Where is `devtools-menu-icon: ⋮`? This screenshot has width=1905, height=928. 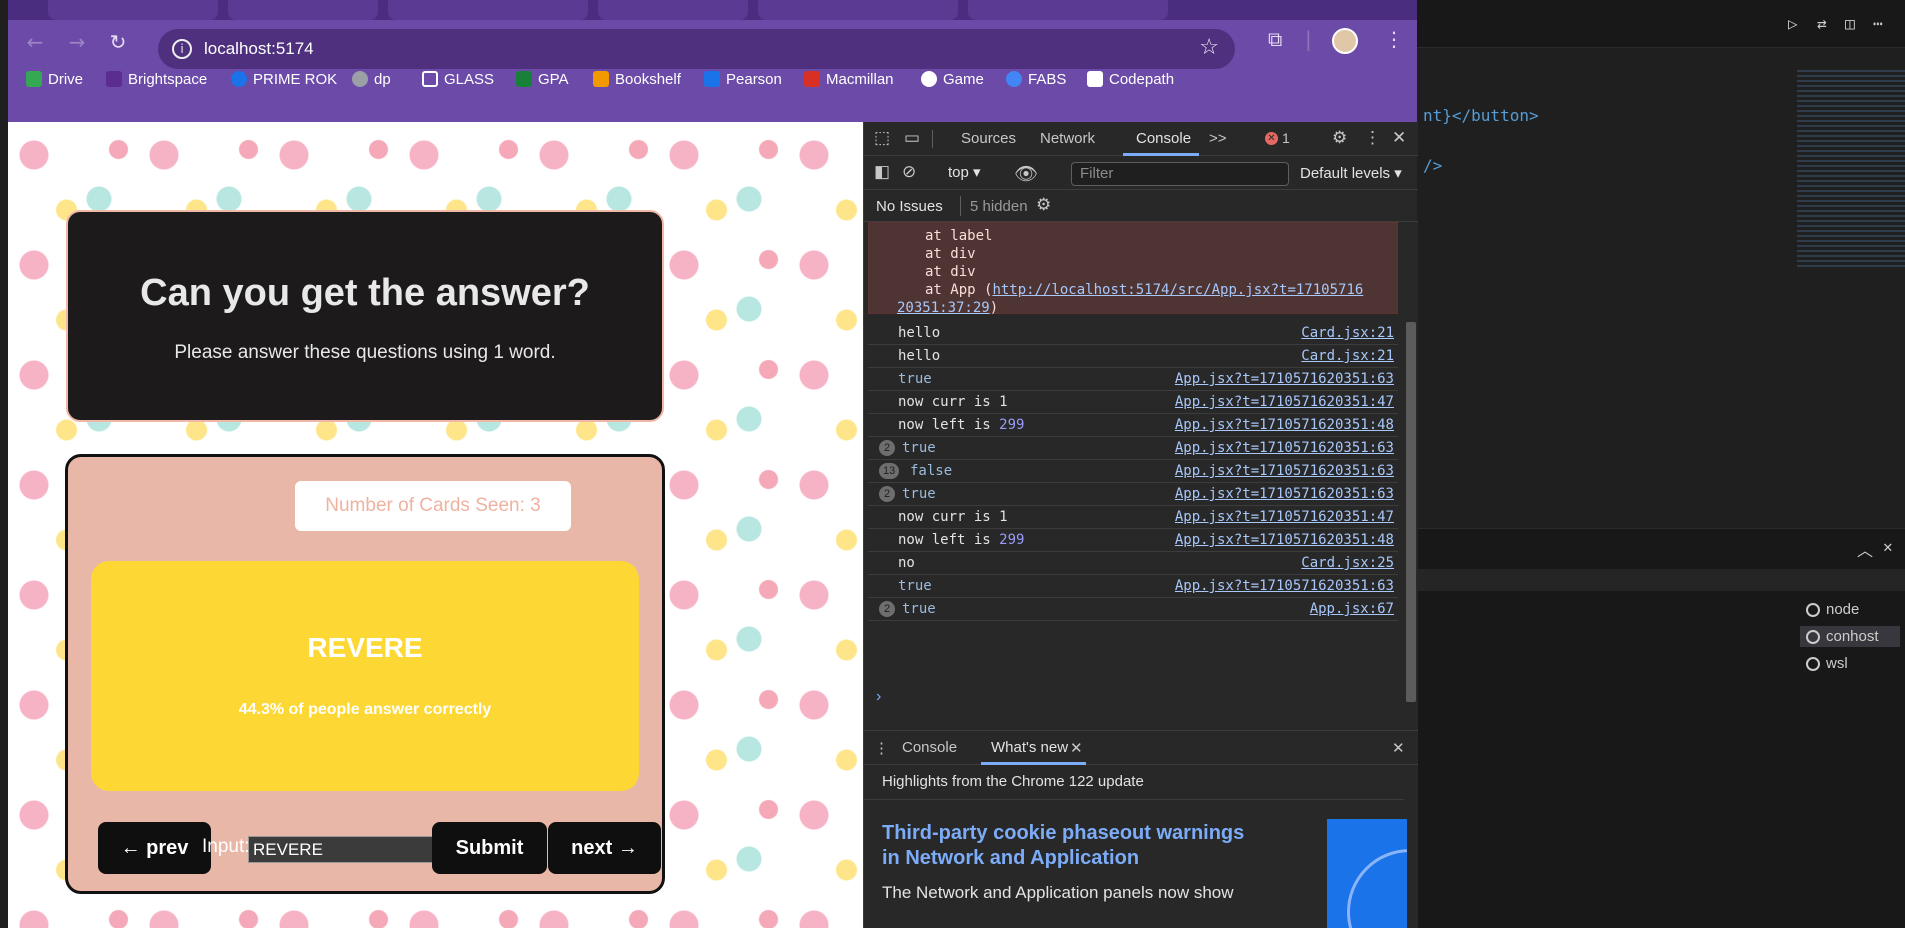
devtools-menu-icon: ⋮ is located at coordinates (1372, 138).